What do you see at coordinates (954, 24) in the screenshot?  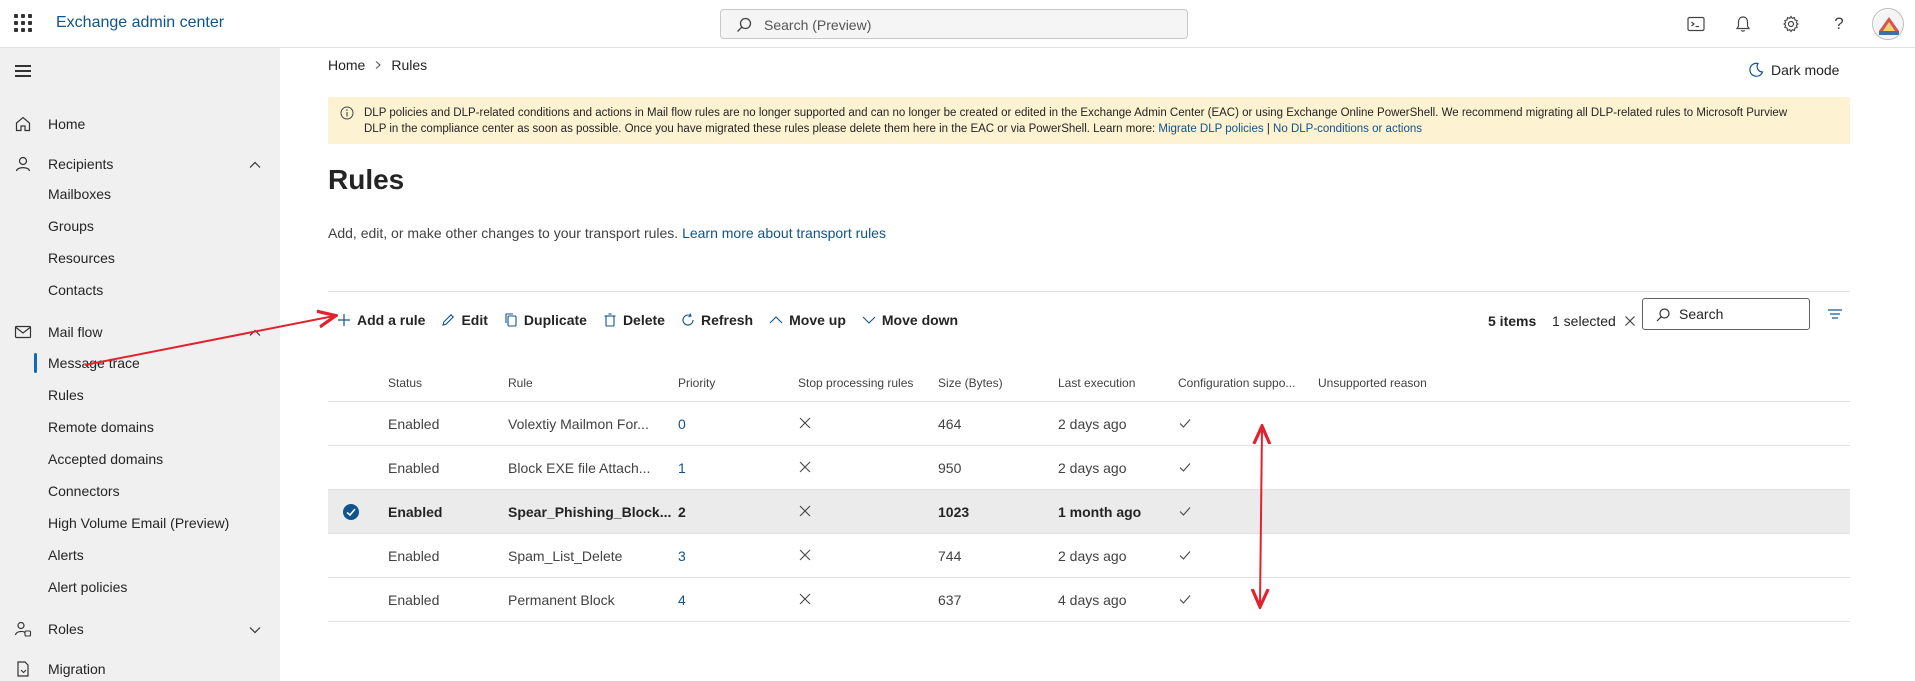 I see `global-search-input: Search (Preview)` at bounding box center [954, 24].